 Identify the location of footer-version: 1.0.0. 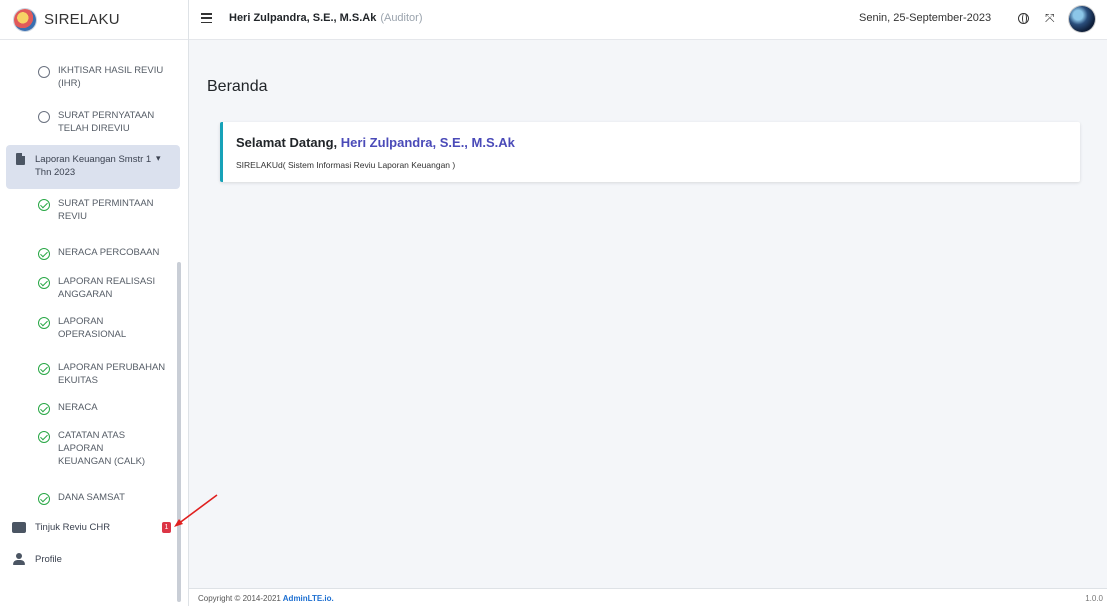
(1094, 598).